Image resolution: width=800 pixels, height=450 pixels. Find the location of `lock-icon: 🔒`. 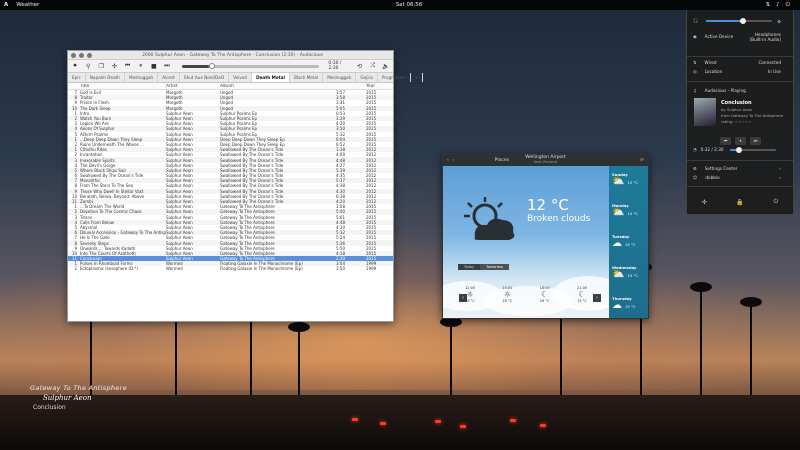

lock-icon: 🔒 is located at coordinates (739, 202).